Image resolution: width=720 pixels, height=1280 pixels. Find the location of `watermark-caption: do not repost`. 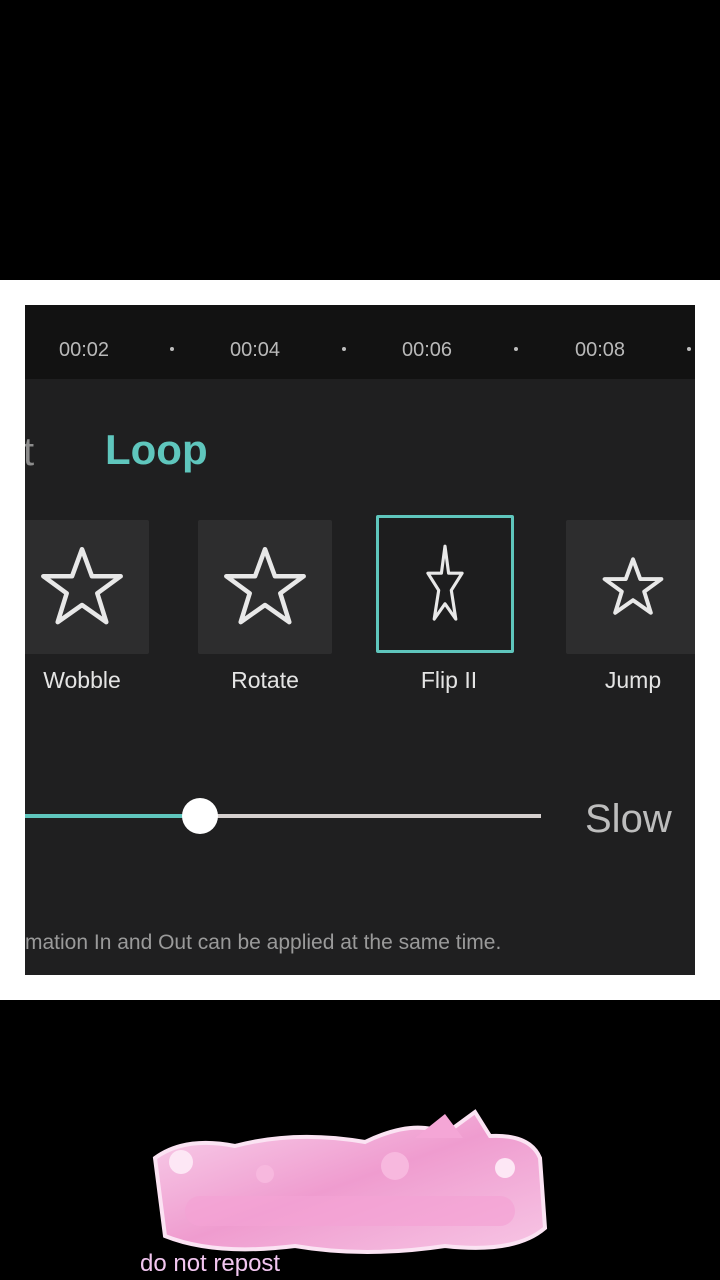

watermark-caption: do not repost is located at coordinates (210, 1263).